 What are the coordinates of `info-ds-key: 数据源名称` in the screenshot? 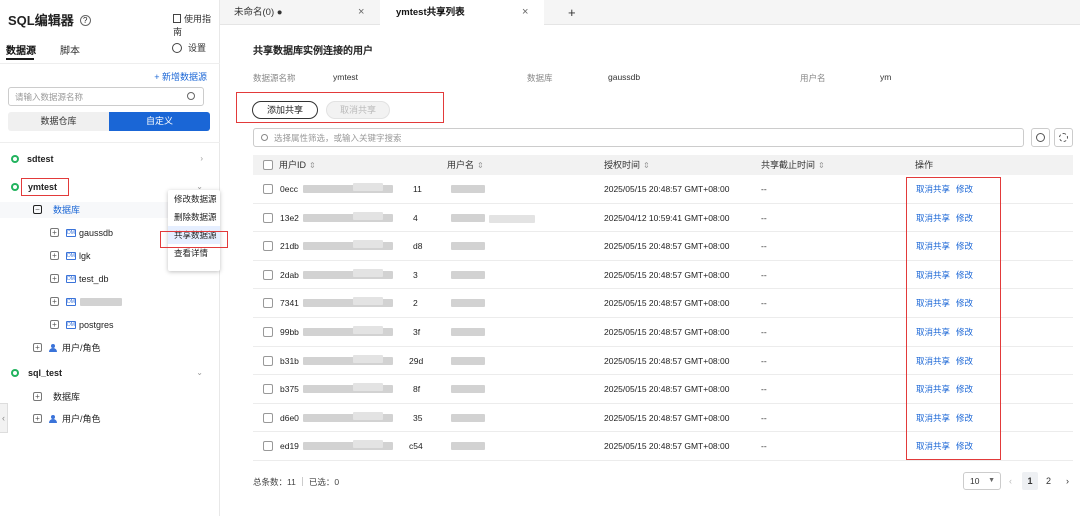 It's located at (274, 78).